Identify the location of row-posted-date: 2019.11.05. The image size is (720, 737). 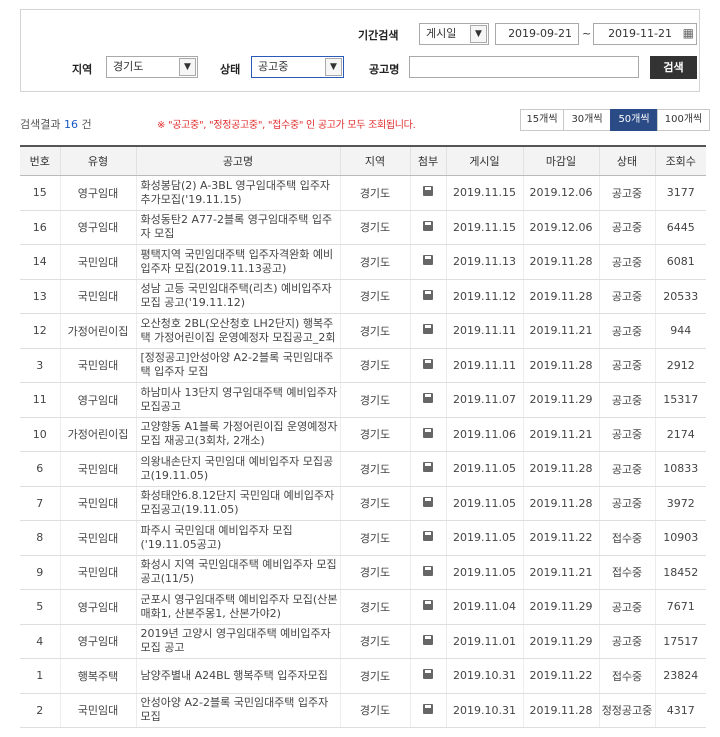
(484, 469).